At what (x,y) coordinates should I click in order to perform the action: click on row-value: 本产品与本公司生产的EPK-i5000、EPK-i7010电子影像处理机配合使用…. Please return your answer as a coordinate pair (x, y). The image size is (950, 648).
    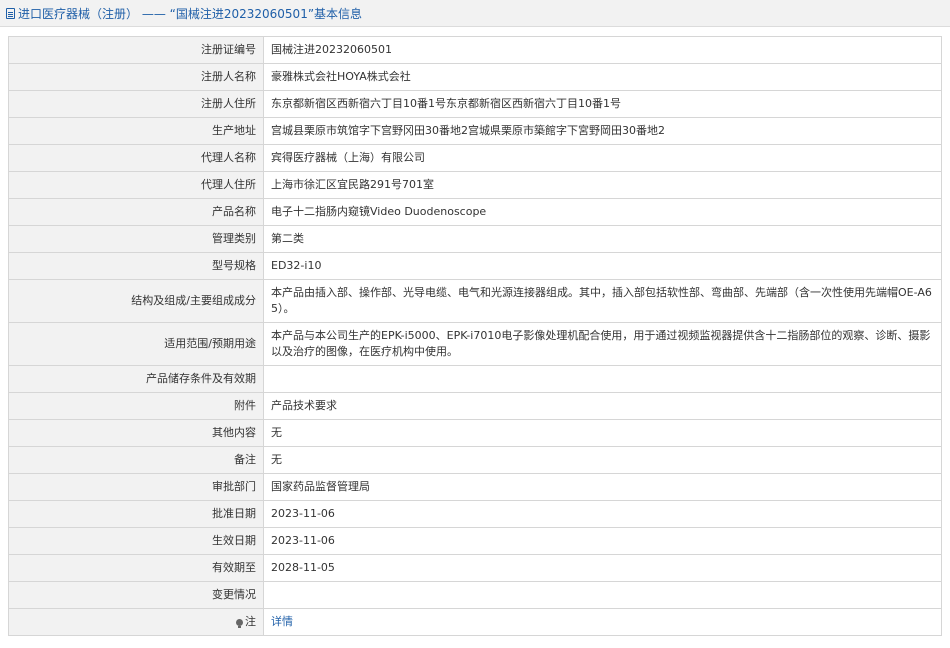
    Looking at the image, I should click on (602, 344).